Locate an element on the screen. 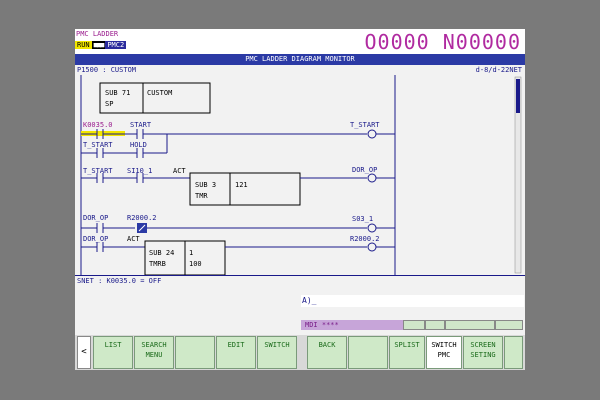  status-row: RUN ■■■ PMC2 is located at coordinates (101, 45).